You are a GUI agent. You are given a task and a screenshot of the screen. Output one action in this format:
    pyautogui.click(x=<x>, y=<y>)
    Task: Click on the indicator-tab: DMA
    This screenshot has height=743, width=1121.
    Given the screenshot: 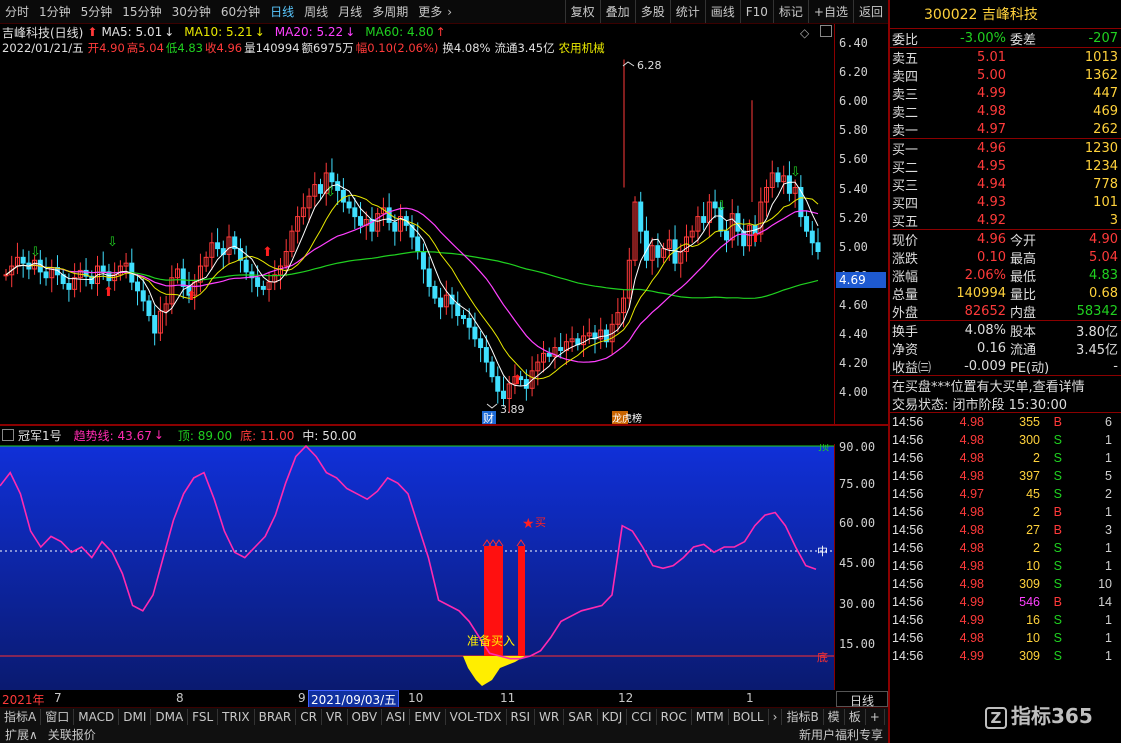 What is the action you would take?
    pyautogui.click(x=170, y=716)
    